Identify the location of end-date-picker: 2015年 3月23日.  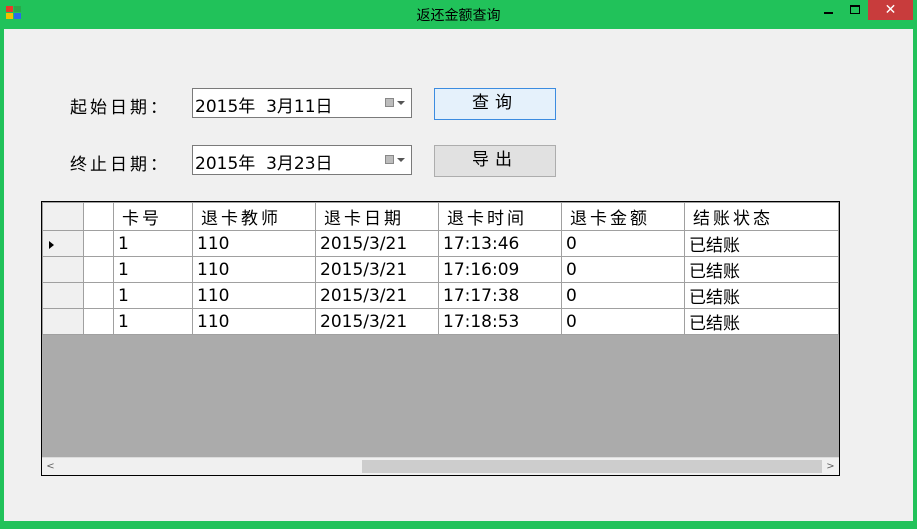
(302, 160).